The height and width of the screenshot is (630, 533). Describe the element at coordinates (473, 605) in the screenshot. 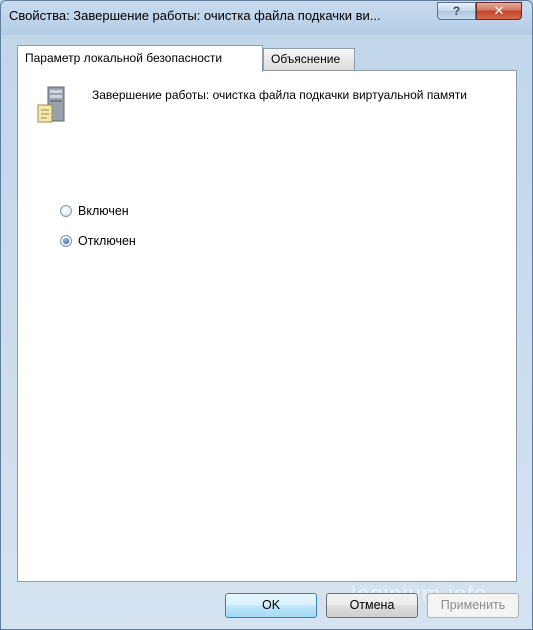

I see `apply-button: Применить` at that location.